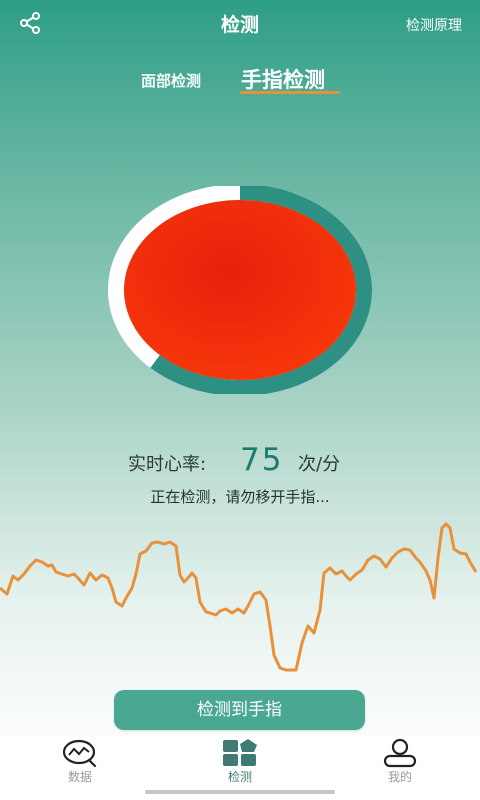  I want to click on heart-rate-readout: 实时心率: 75 次/分, so click(240, 462).